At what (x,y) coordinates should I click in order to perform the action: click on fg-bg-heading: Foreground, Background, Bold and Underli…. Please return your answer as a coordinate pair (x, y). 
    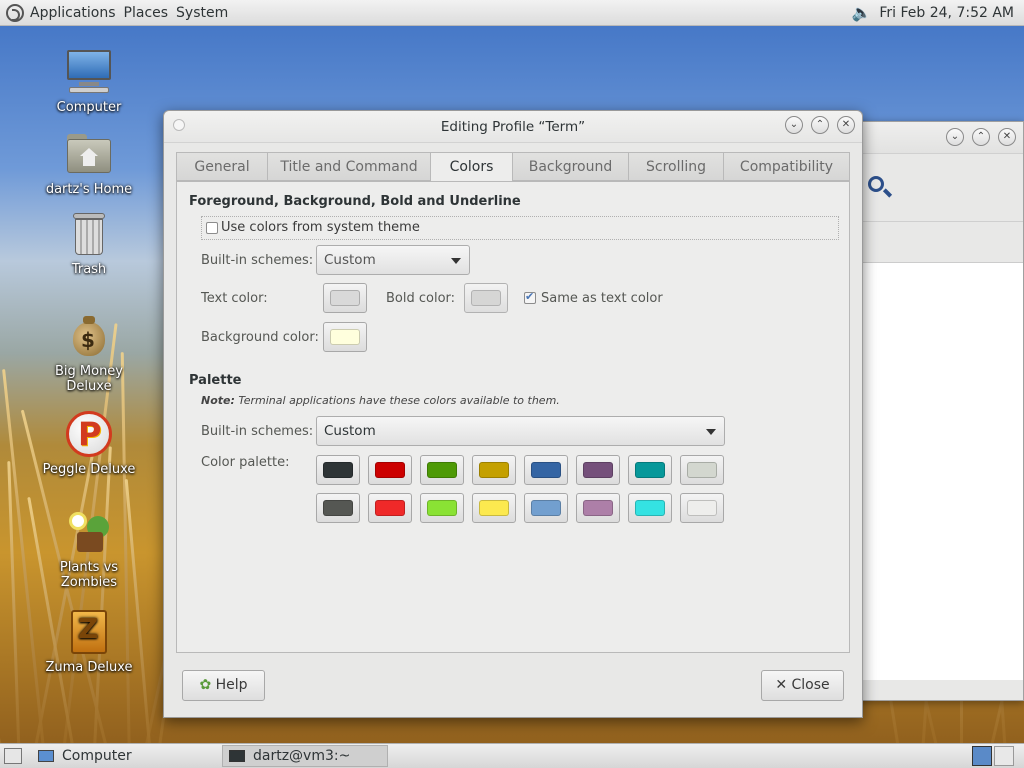
    Looking at the image, I should click on (355, 201).